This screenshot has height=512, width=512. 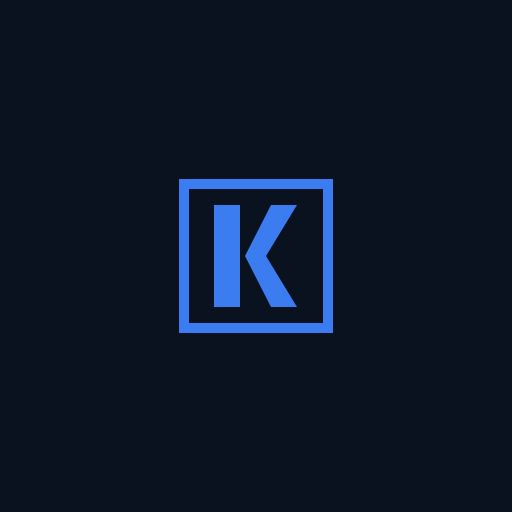 What do you see at coordinates (227, 256) in the screenshot?
I see `logo-k-stem` at bounding box center [227, 256].